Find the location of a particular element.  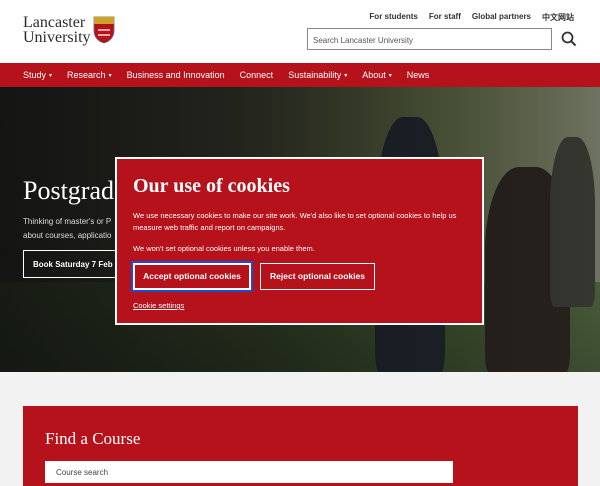

cookie-settings-link: Cookie settings is located at coordinates (158, 305).